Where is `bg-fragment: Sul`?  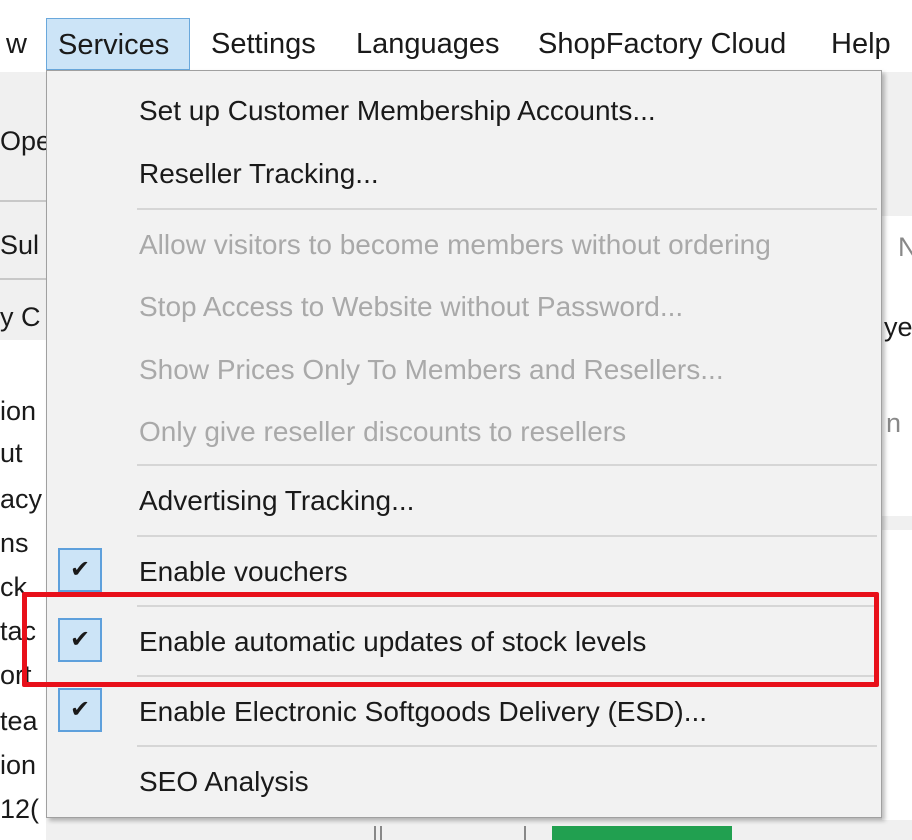
bg-fragment: Sul is located at coordinates (20, 245).